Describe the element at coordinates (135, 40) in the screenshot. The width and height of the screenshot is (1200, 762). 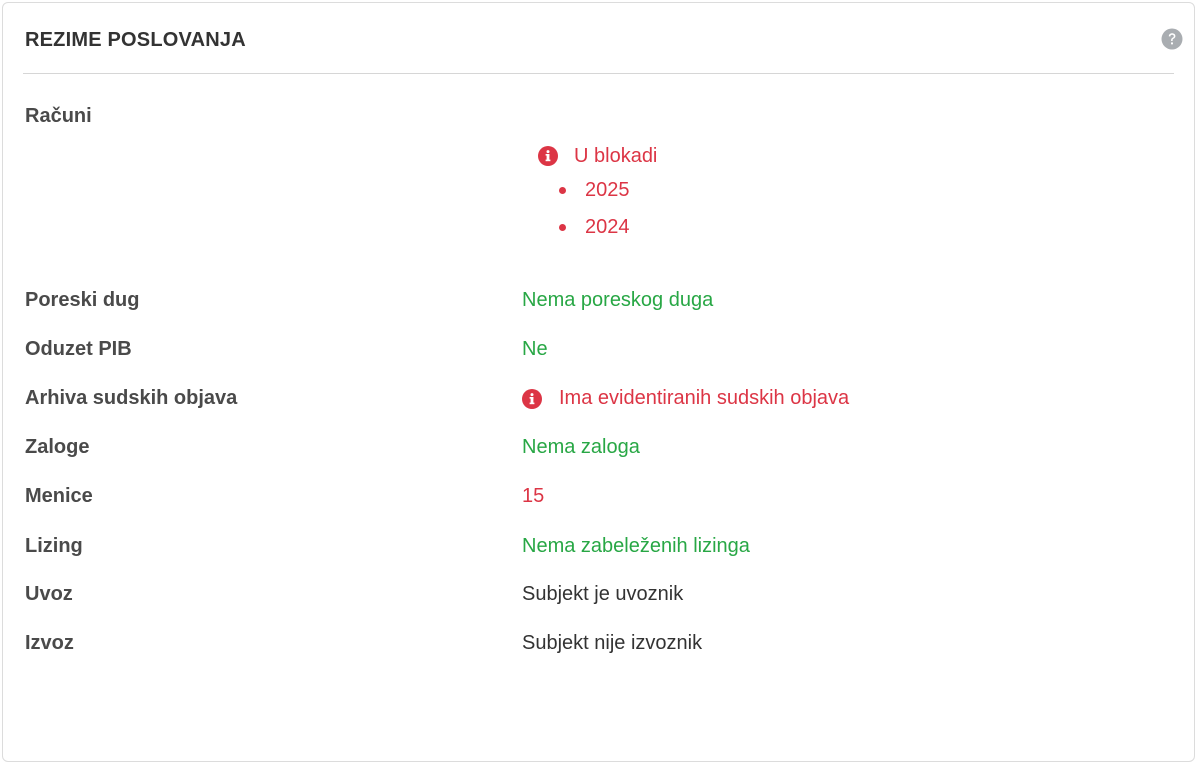
I see `panel-title: REZIME POSLOVANJA` at that location.